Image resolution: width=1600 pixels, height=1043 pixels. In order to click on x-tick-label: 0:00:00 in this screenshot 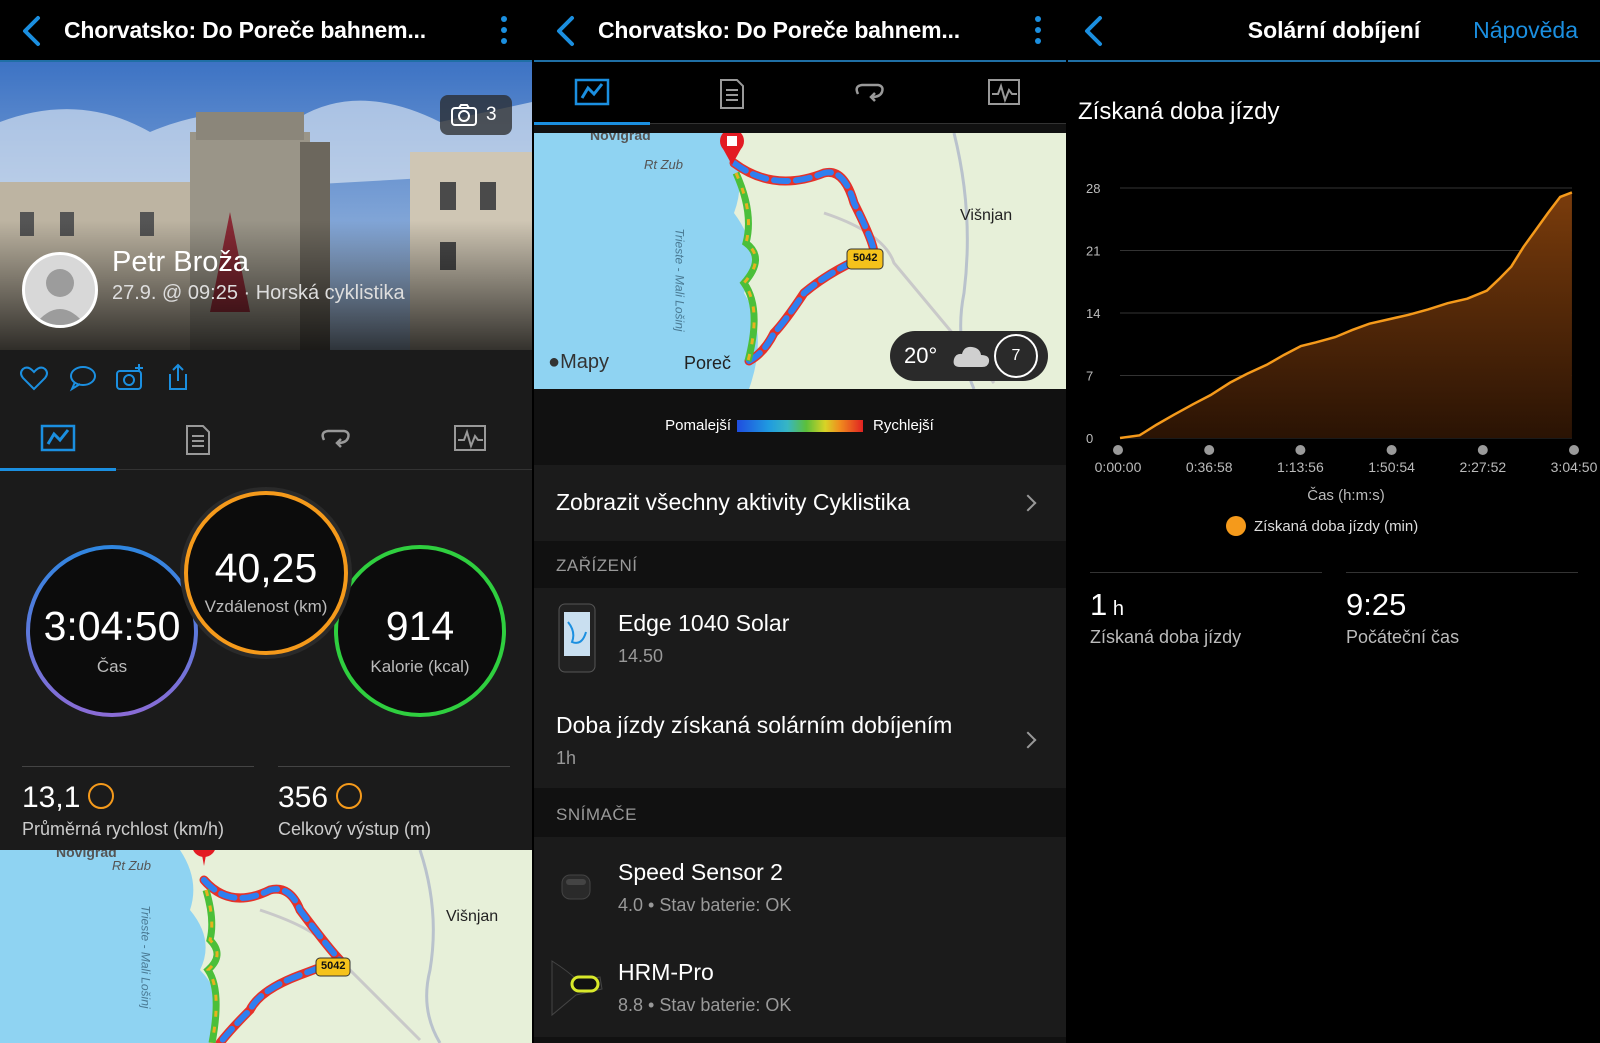, I will do `click(1118, 467)`.